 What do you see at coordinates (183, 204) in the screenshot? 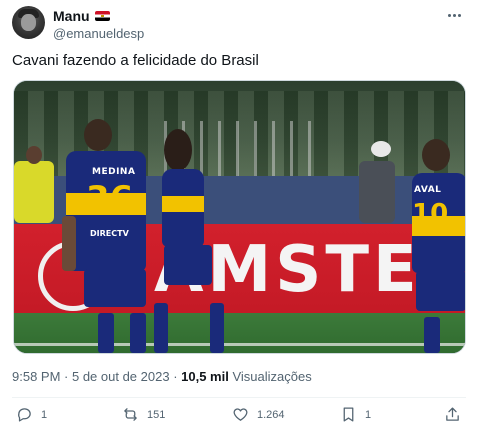
I see `player2-stripe` at bounding box center [183, 204].